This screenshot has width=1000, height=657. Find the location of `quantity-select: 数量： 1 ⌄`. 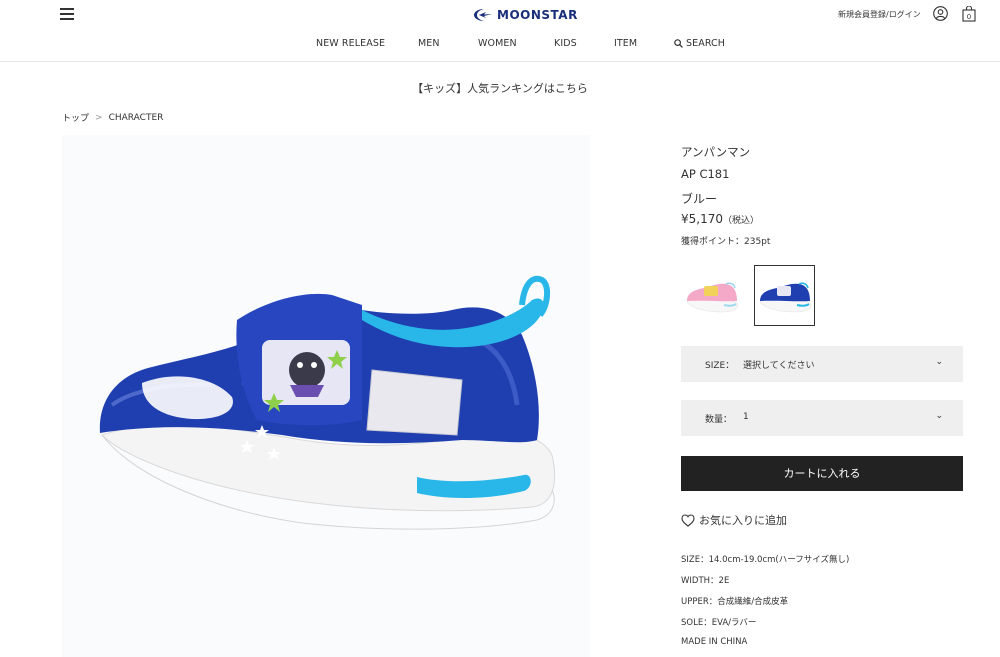

quantity-select: 数量： 1 ⌄ is located at coordinates (822, 418).